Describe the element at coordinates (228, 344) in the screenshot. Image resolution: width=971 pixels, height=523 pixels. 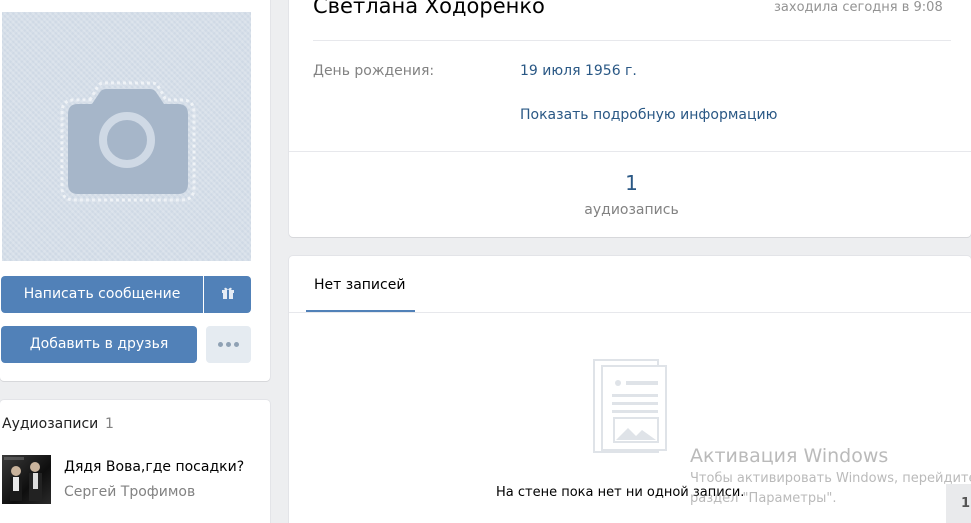
I see `more-actions-button` at that location.